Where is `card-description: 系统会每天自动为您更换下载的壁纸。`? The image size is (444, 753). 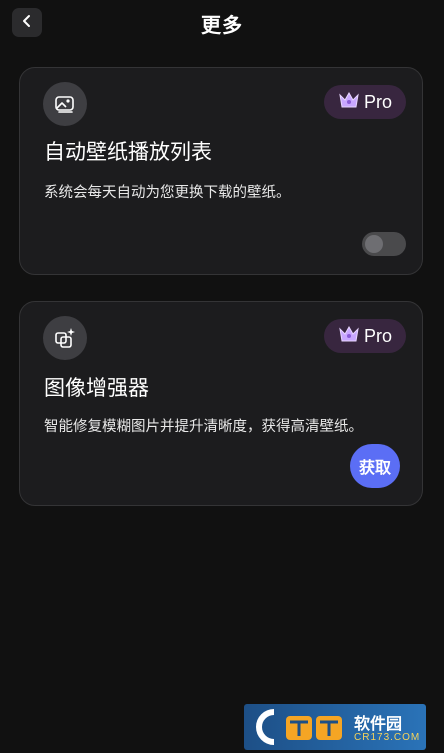
card-description: 系统会每天自动为您更换下载的壁纸。 is located at coordinates (167, 193).